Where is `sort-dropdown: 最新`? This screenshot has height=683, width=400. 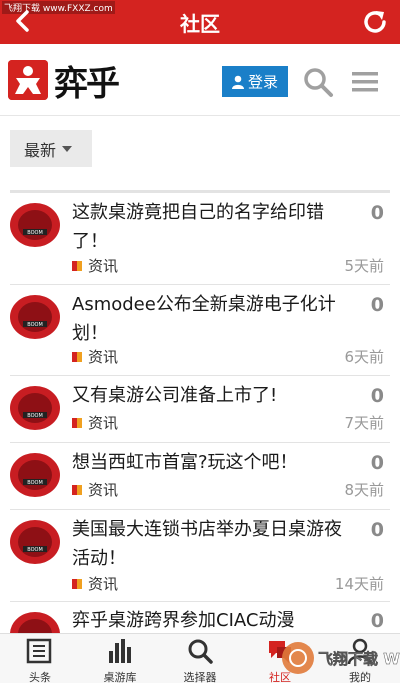 sort-dropdown: 最新 is located at coordinates (51, 148).